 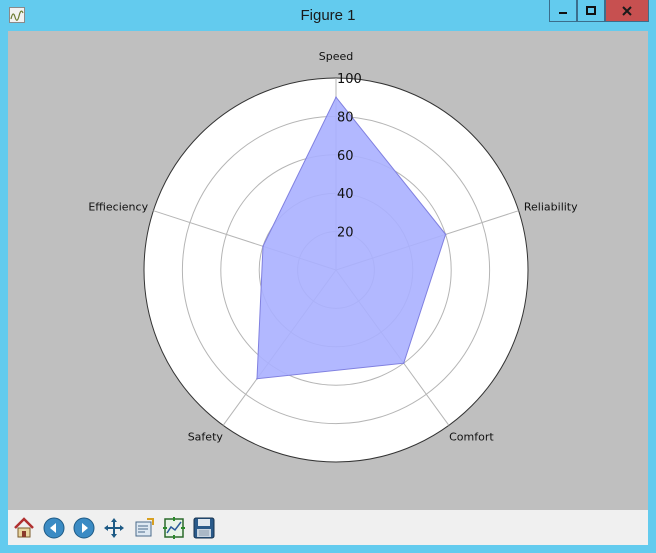 I want to click on radial-tick-label: 20, so click(x=345, y=233).